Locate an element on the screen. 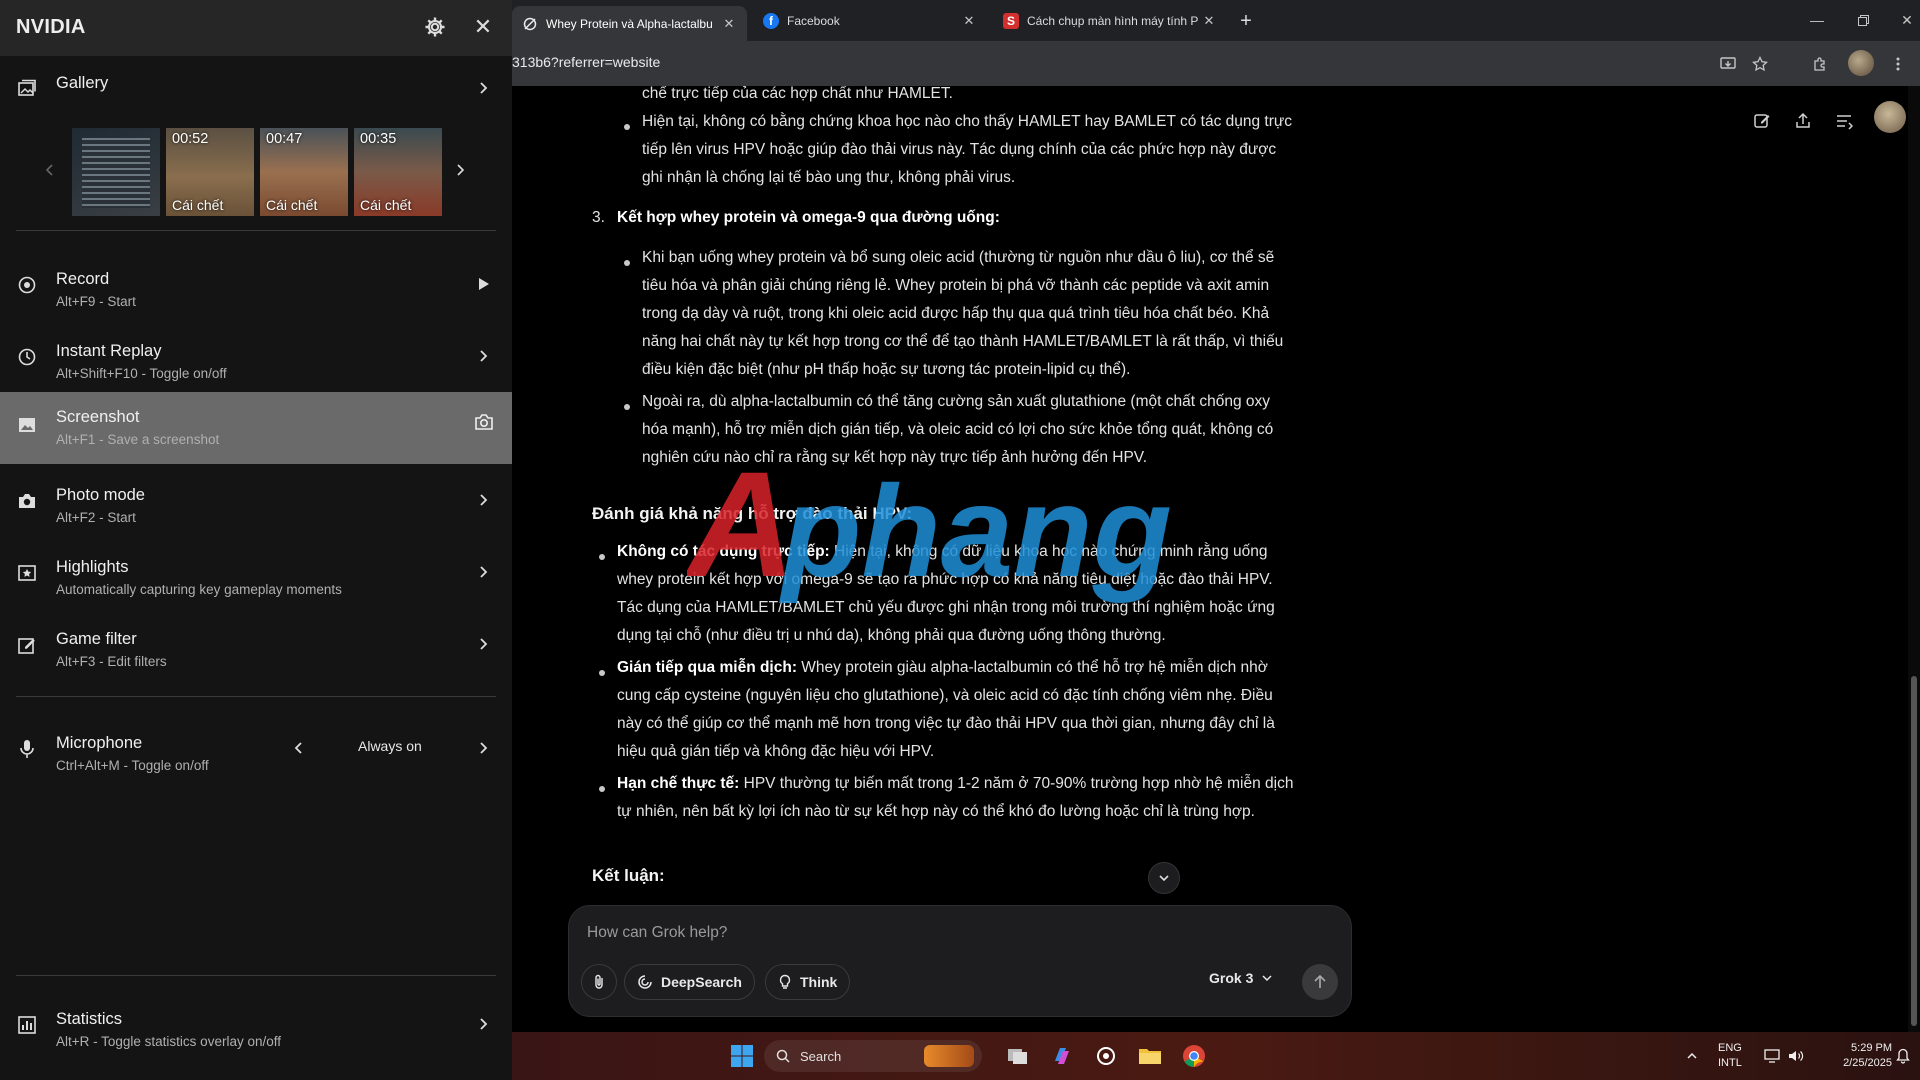 Image resolution: width=1920 pixels, height=1080 pixels. browser-menu-icon is located at coordinates (1898, 64).